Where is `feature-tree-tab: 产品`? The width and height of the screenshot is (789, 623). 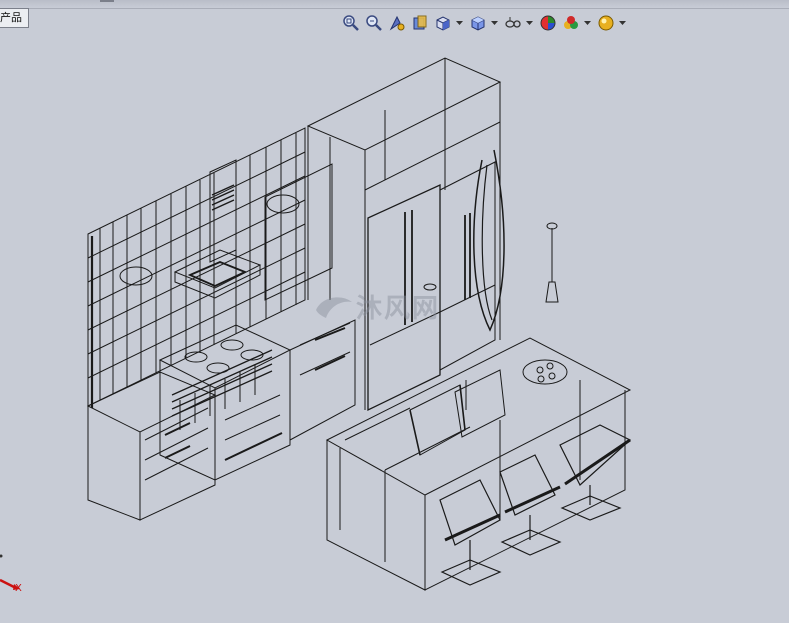
feature-tree-tab: 产品 is located at coordinates (14, 18).